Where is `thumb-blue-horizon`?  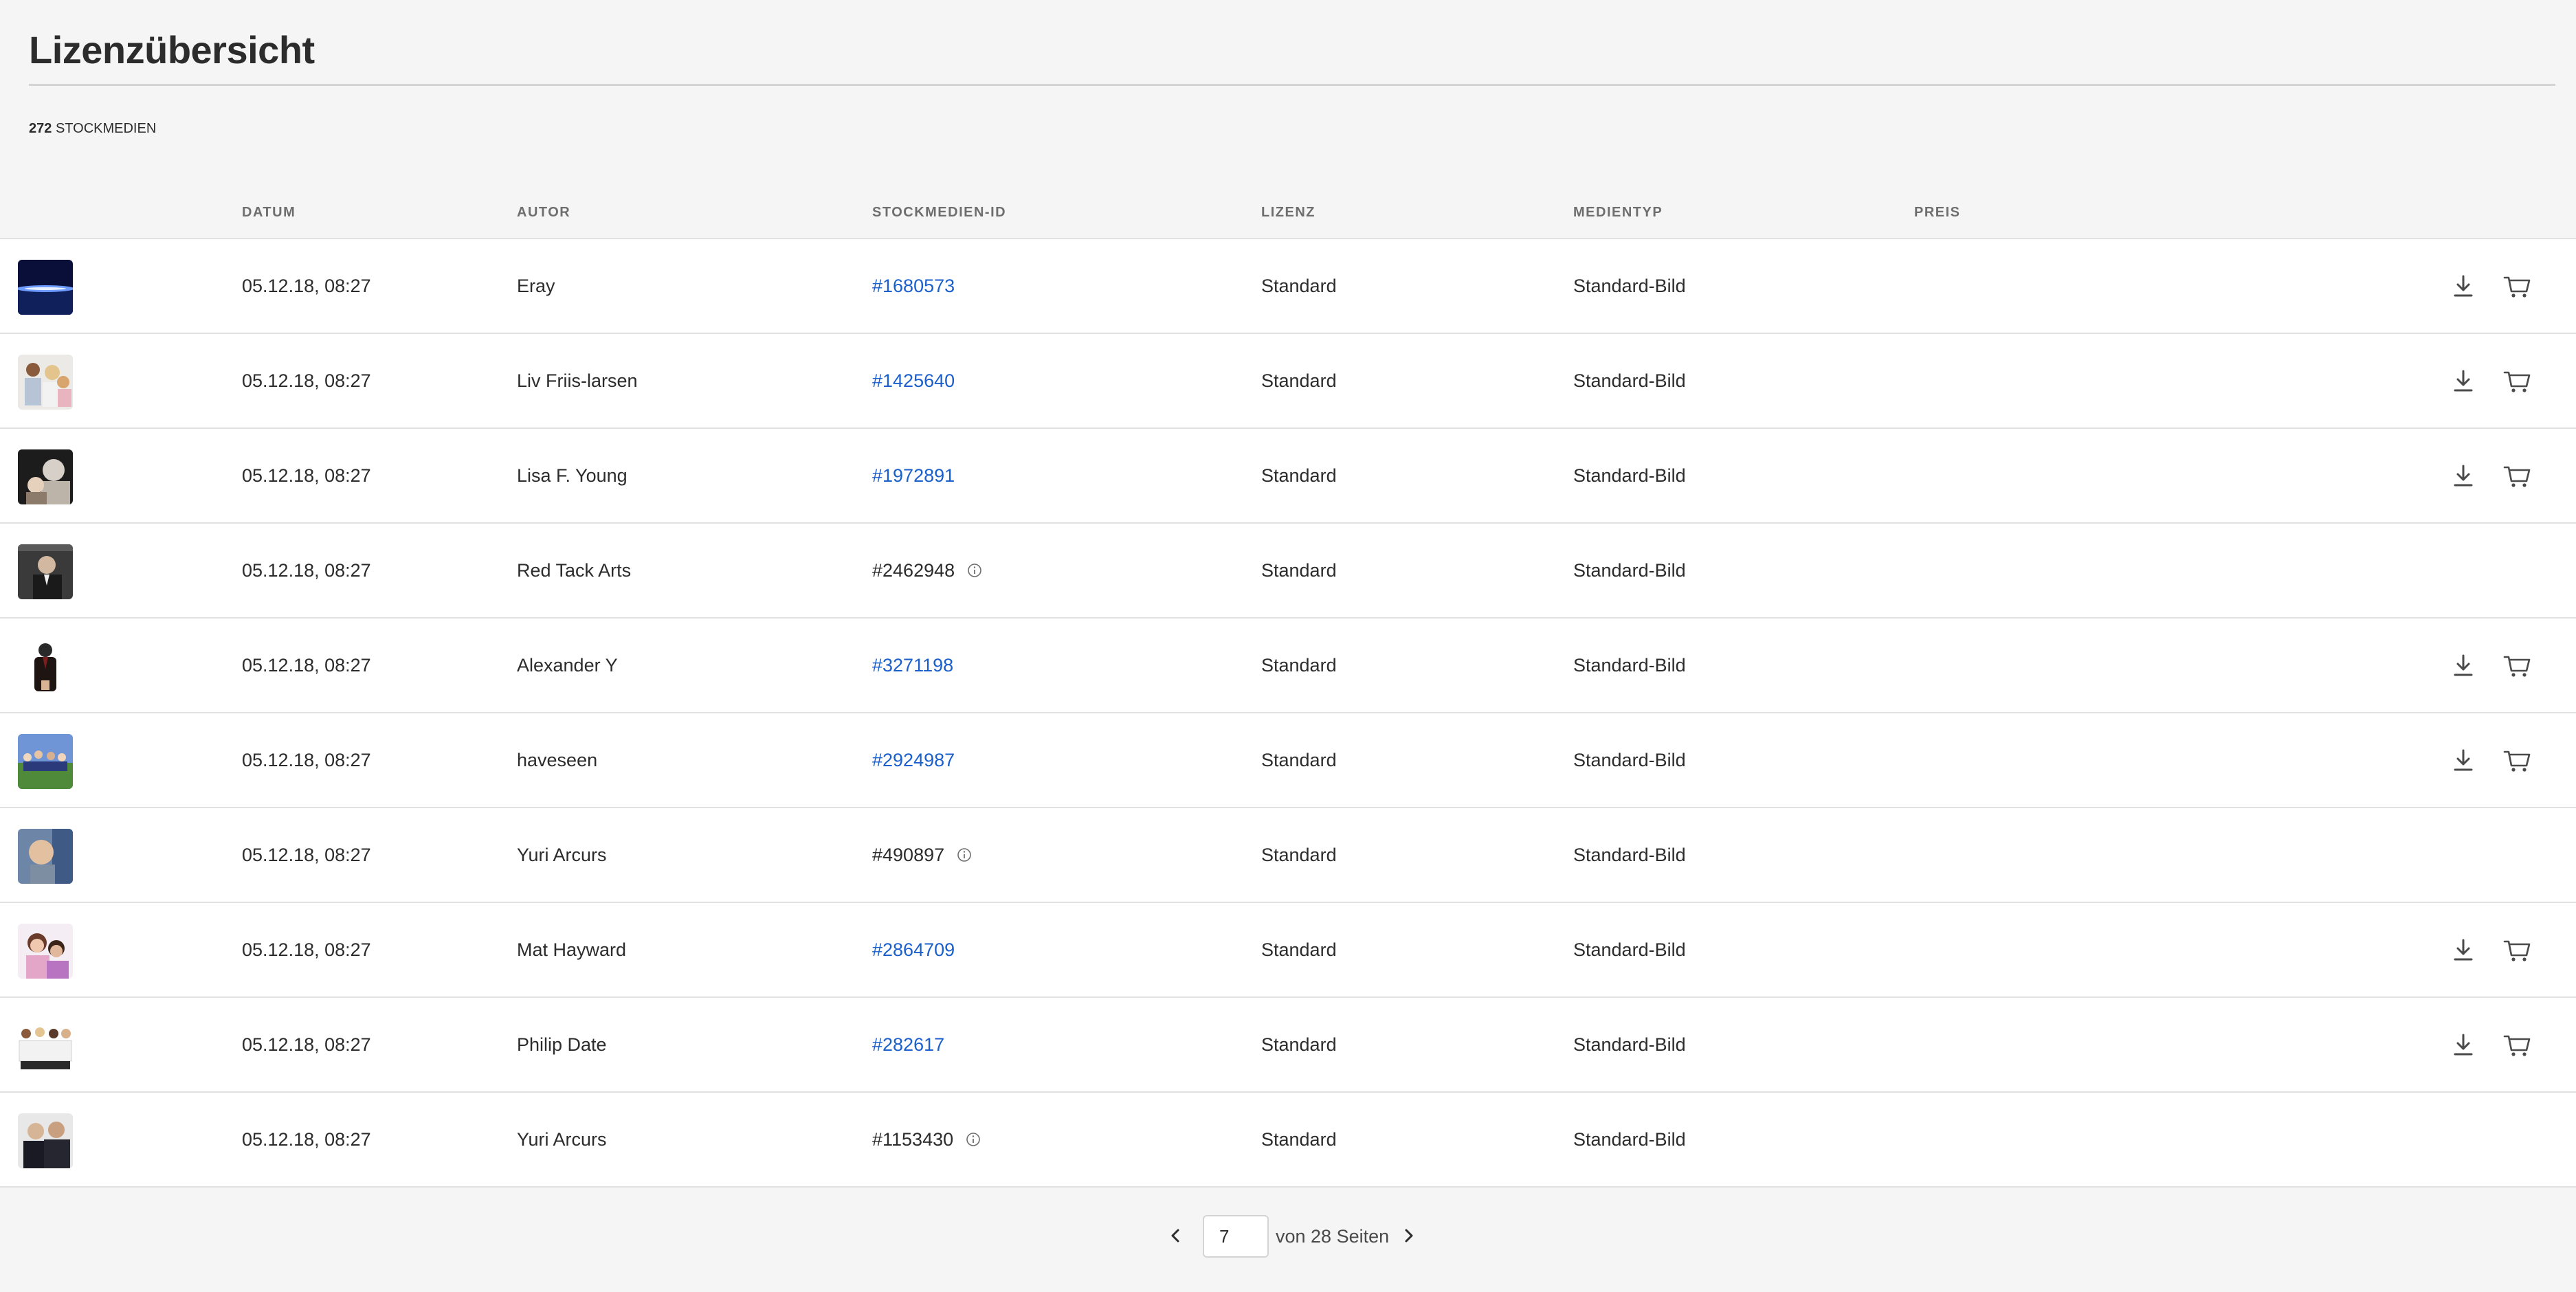
thumb-blue-horizon is located at coordinates (45, 287).